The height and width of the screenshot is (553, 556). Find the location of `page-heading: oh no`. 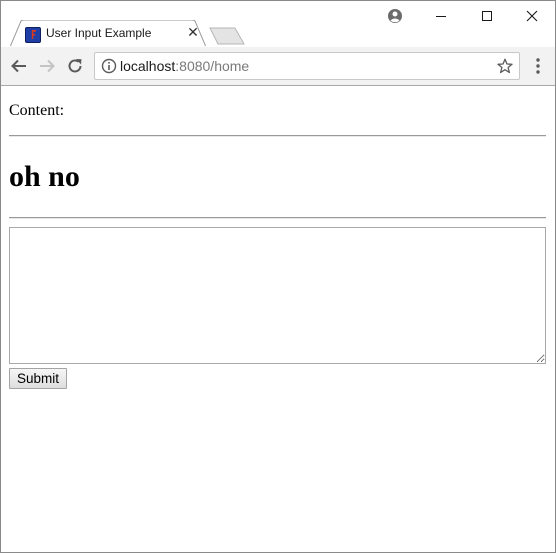

page-heading: oh no is located at coordinates (44, 176).